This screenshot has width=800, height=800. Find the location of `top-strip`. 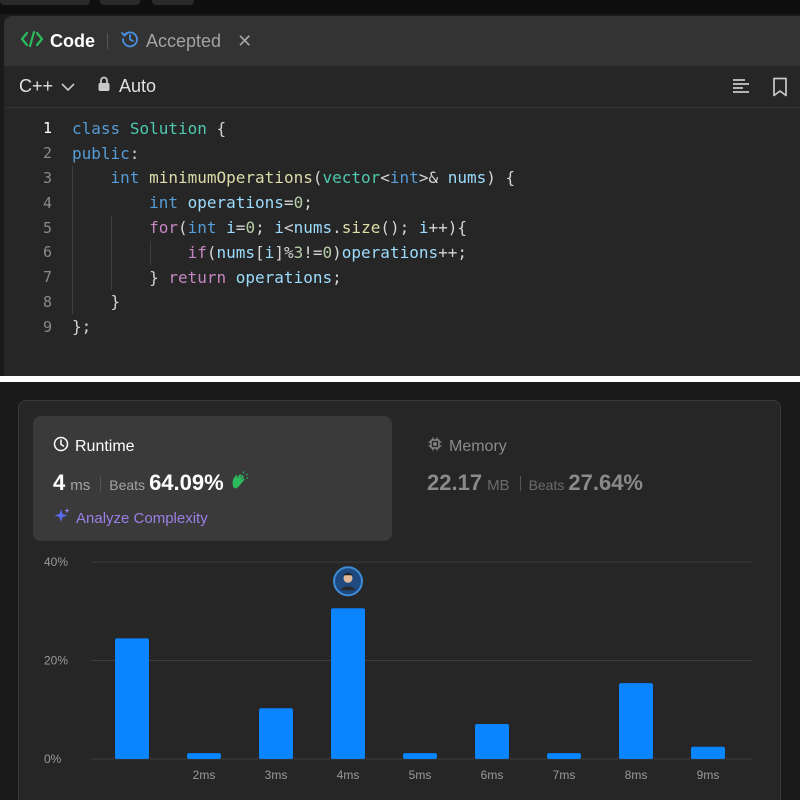

top-strip is located at coordinates (400, 7).